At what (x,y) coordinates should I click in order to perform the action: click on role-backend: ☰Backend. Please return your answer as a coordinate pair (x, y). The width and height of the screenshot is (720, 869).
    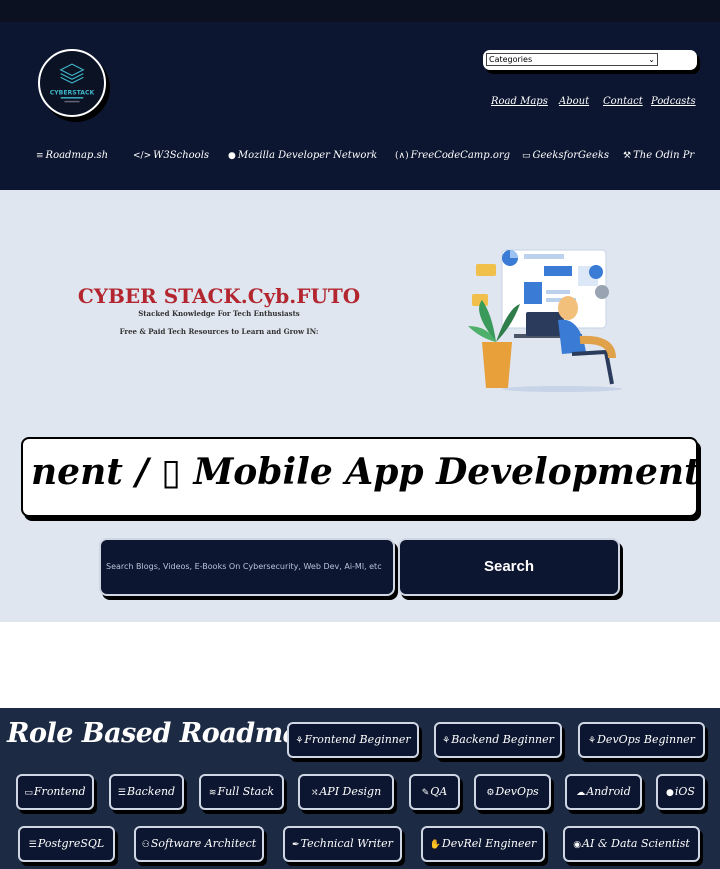
    Looking at the image, I should click on (146, 792).